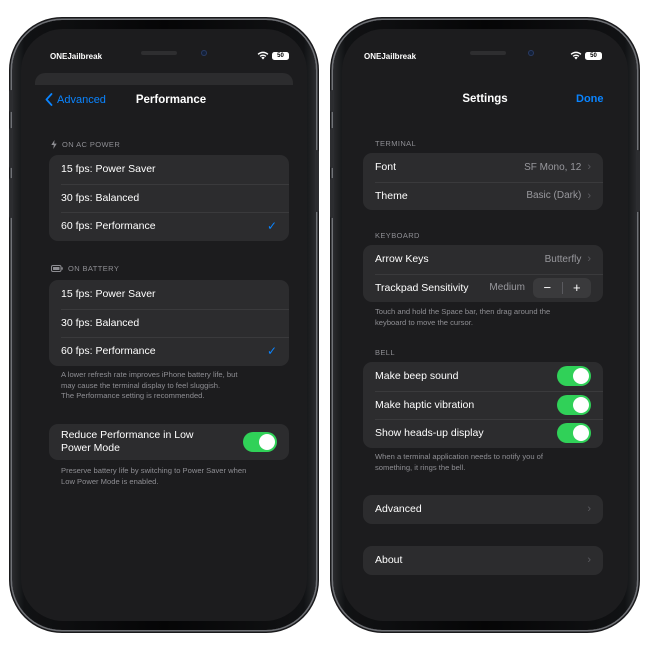  What do you see at coordinates (49, 99) in the screenshot?
I see `chevron-left-icon` at bounding box center [49, 99].